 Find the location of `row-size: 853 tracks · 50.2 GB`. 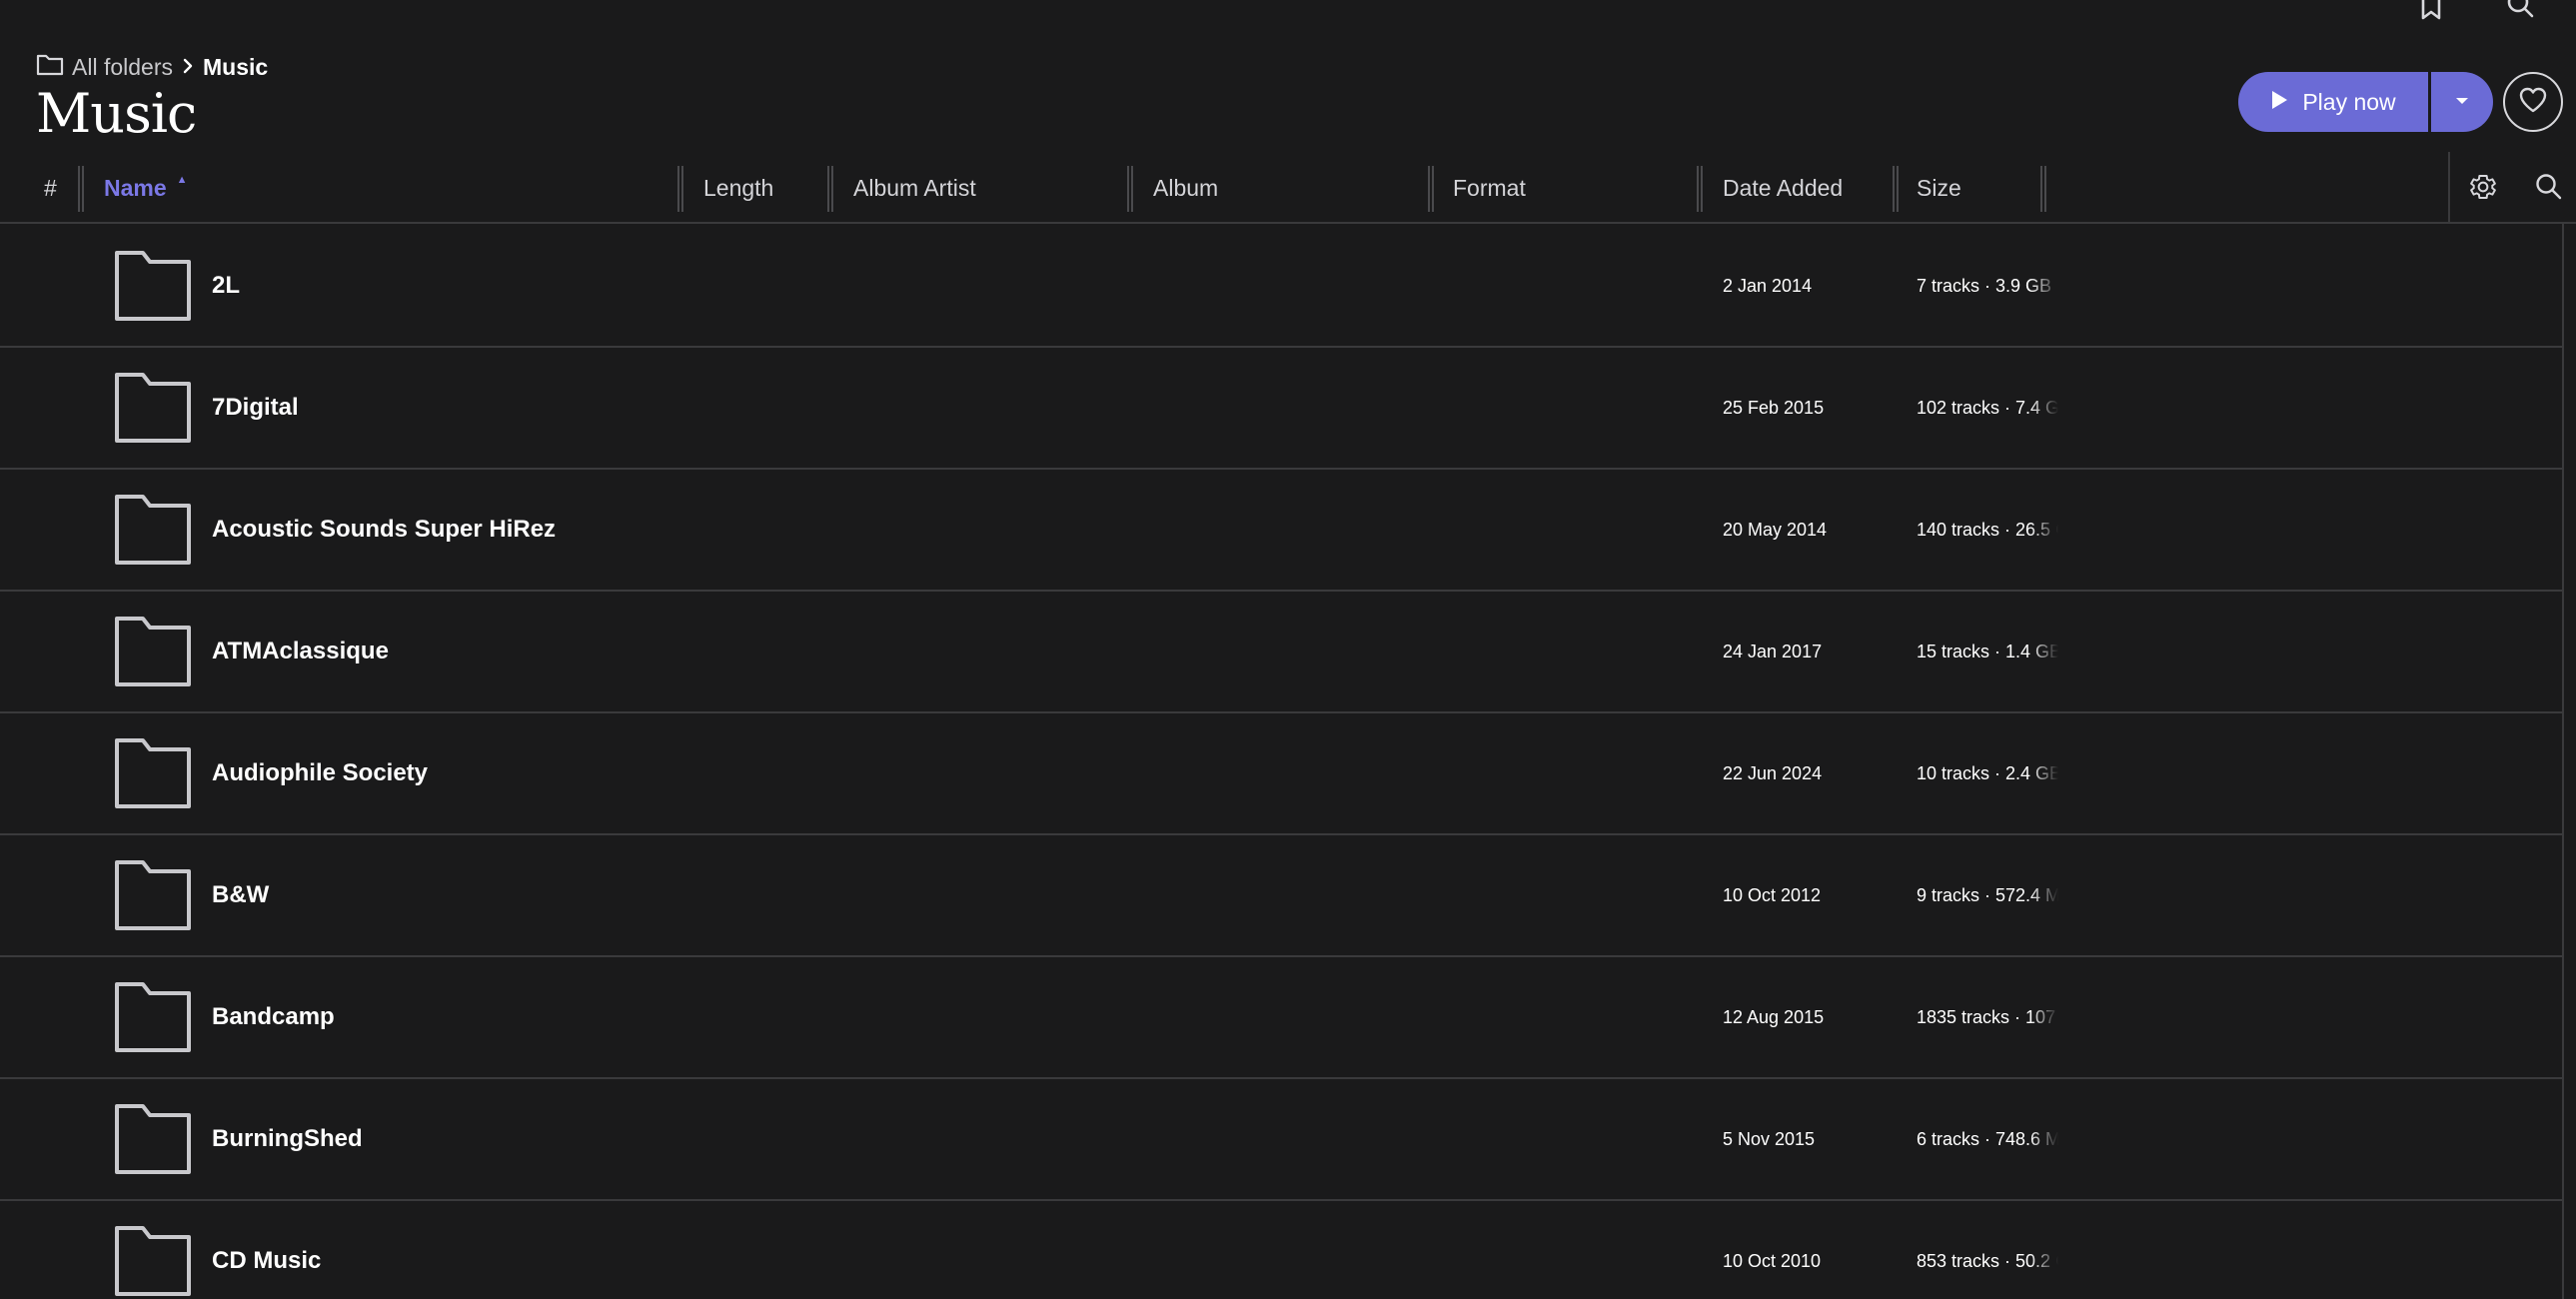

row-size: 853 tracks · 50.2 GB is located at coordinates (1987, 1260).